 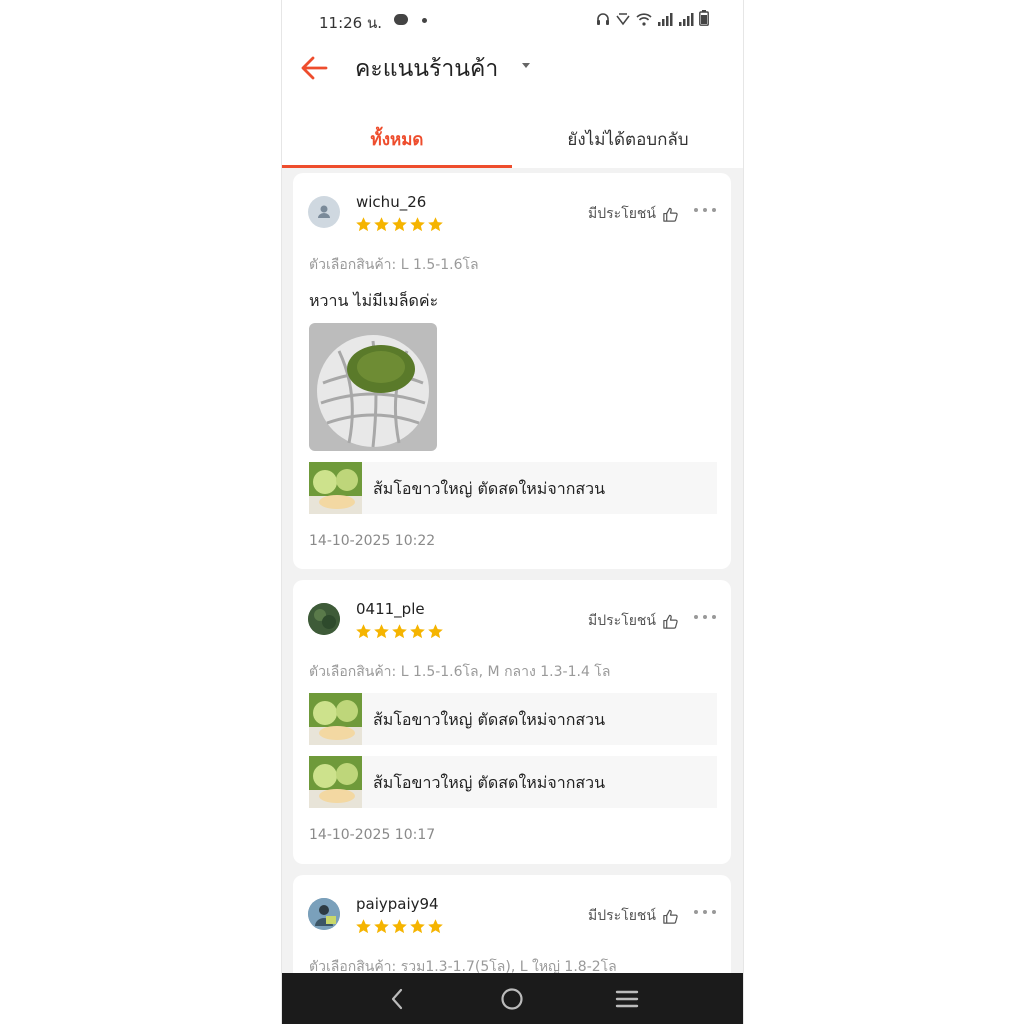 I want to click on nav-back-button, so click(x=397, y=998).